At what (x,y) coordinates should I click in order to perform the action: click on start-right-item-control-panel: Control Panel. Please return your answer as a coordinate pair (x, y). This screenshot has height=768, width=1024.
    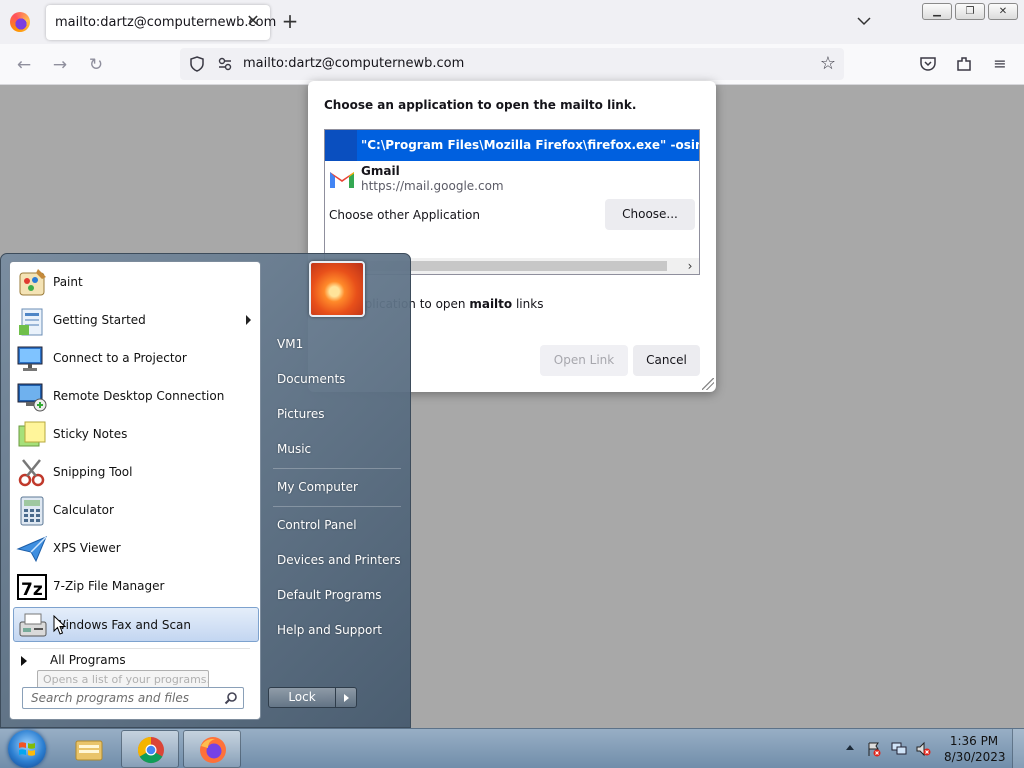
    Looking at the image, I should click on (336, 525).